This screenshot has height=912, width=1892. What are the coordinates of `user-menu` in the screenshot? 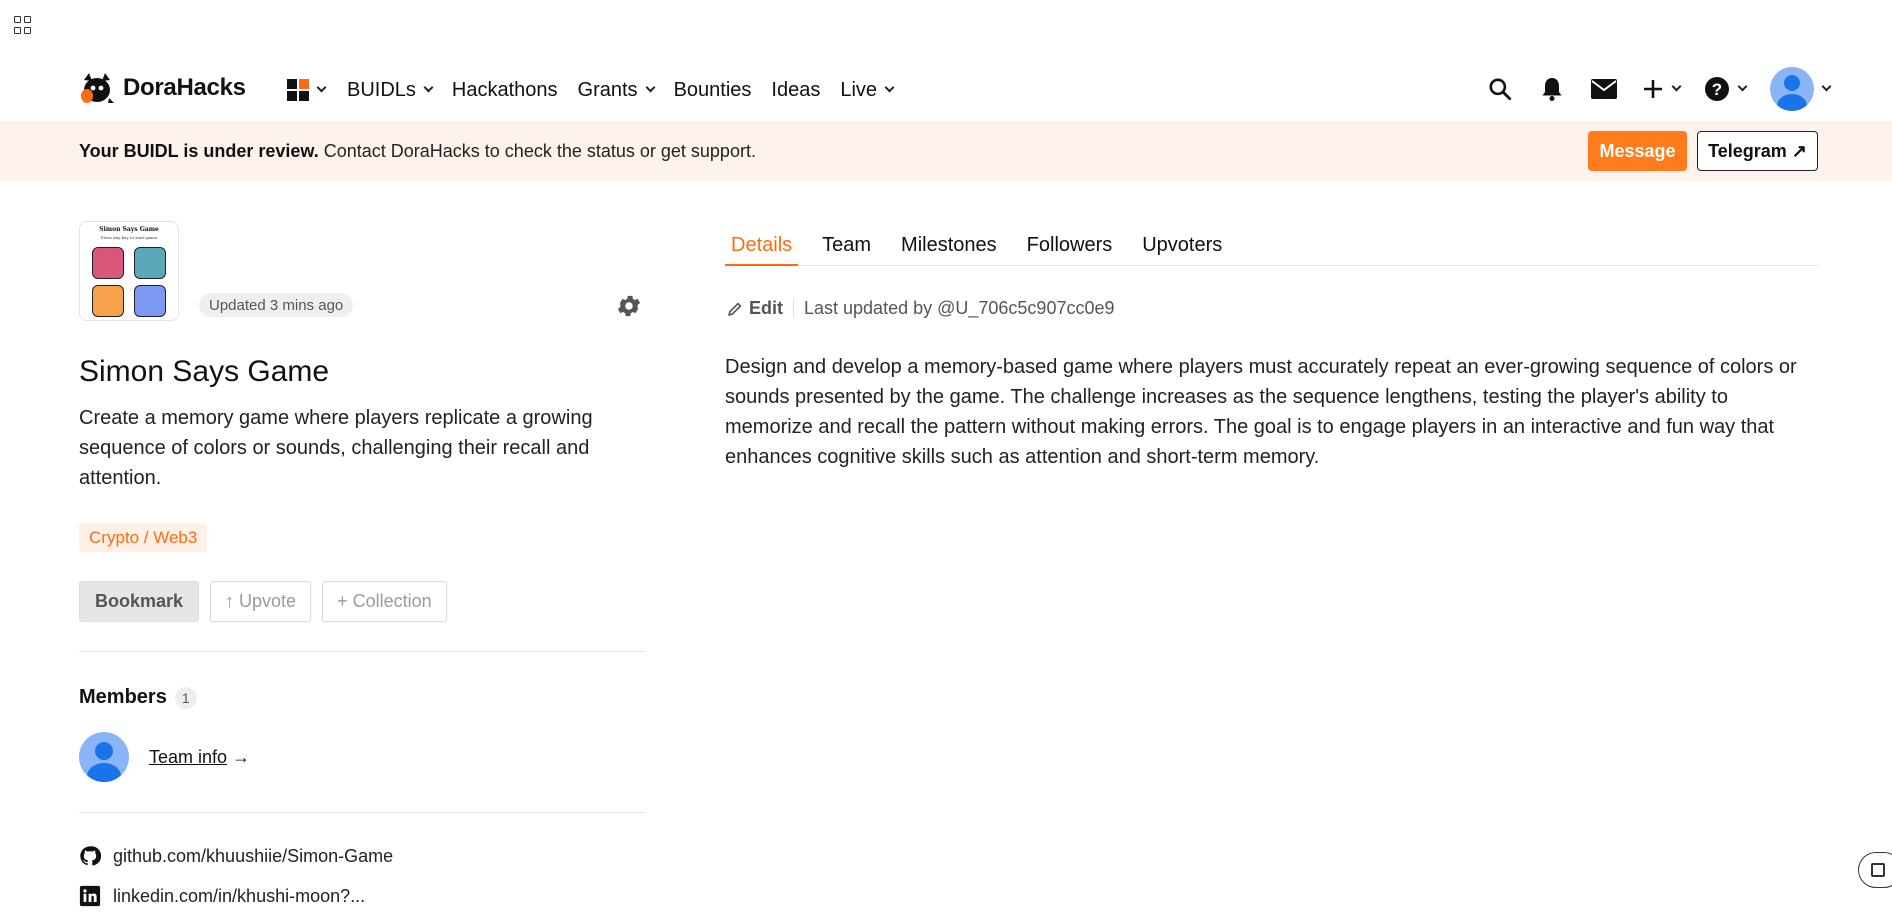 It's located at (1801, 89).